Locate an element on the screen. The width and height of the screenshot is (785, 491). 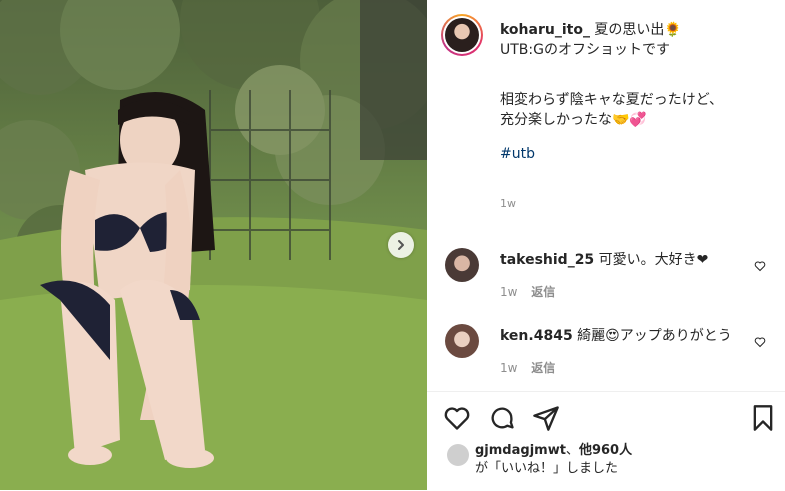
post-time: 1w is located at coordinates (508, 203).